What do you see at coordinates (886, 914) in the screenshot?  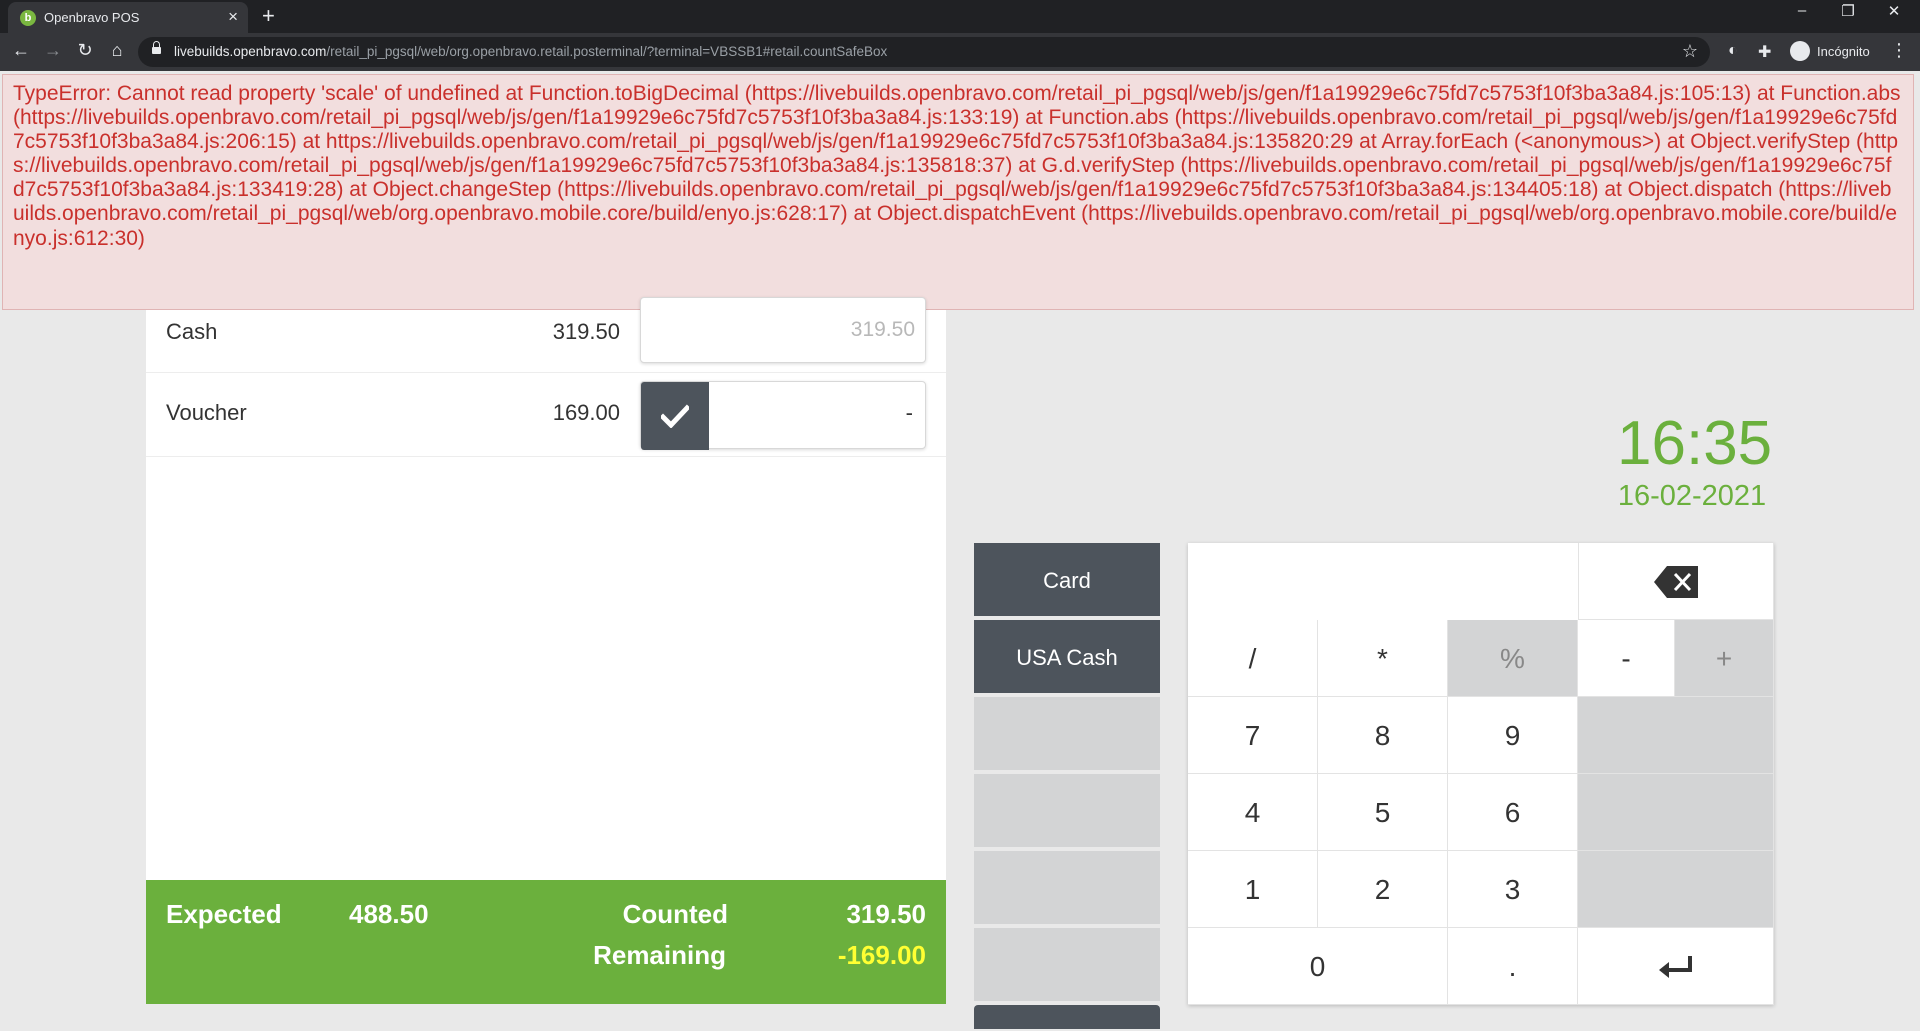 I see `counted-value: 319.50` at bounding box center [886, 914].